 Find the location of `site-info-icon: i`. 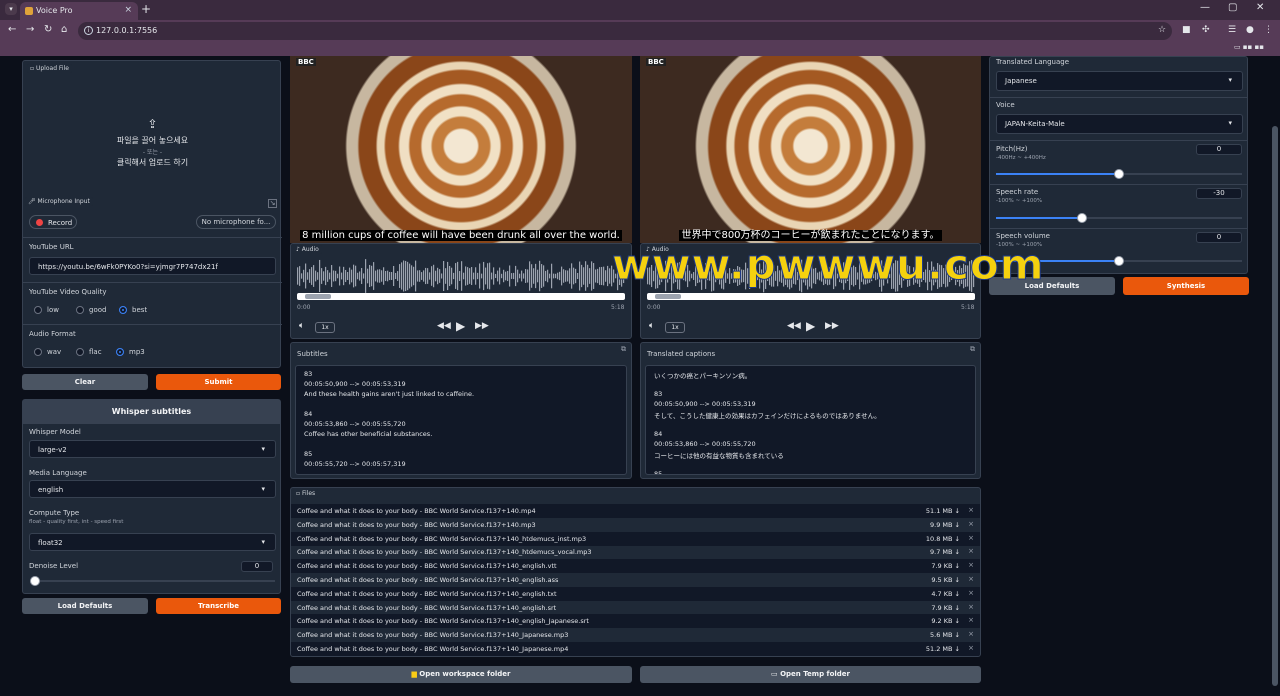

site-info-icon: i is located at coordinates (88, 30).